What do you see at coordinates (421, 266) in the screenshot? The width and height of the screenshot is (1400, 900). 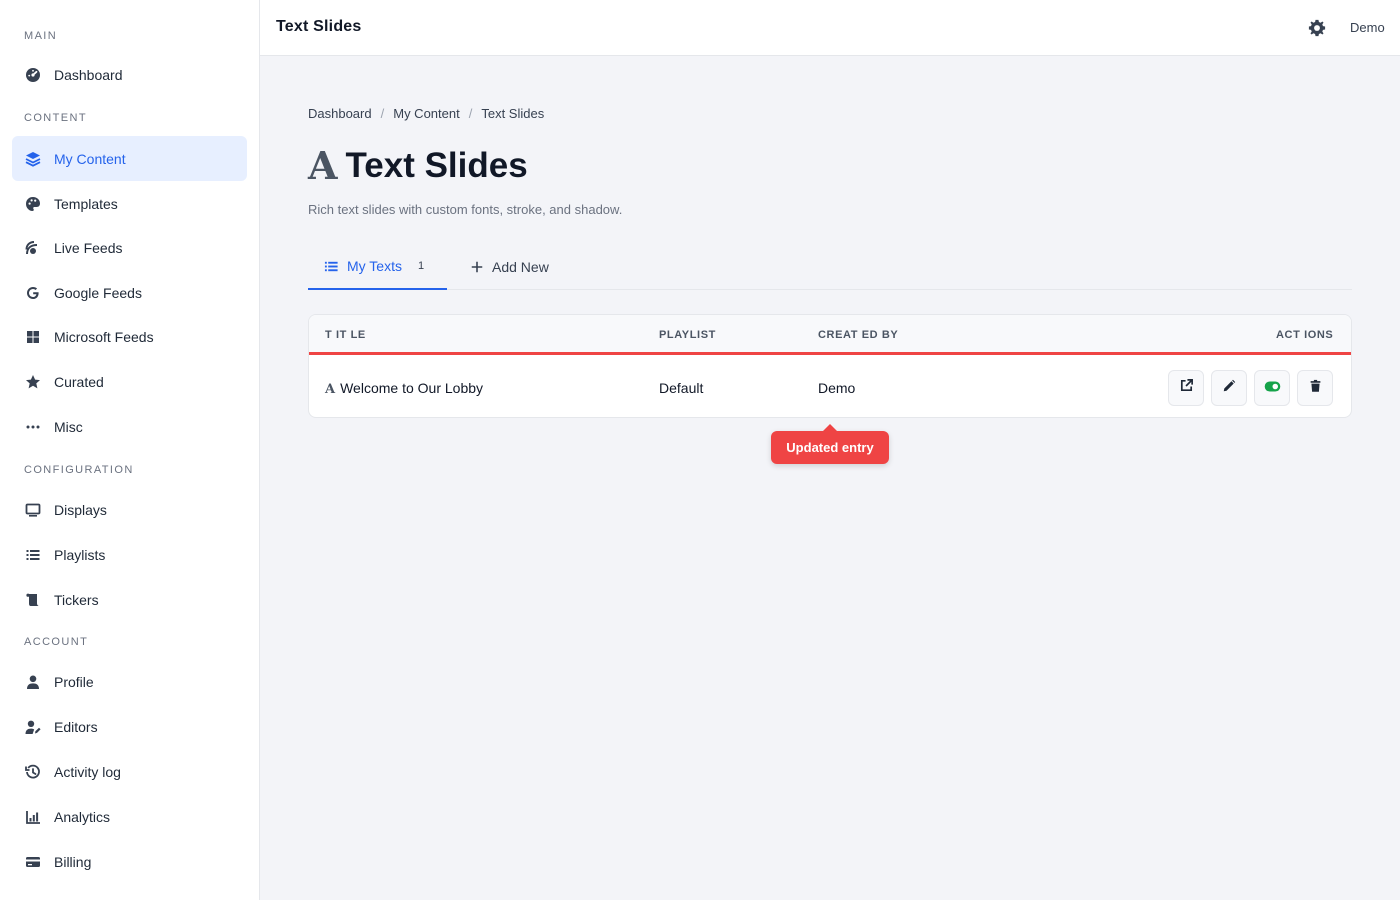 I see `tab-count-badge: 1` at bounding box center [421, 266].